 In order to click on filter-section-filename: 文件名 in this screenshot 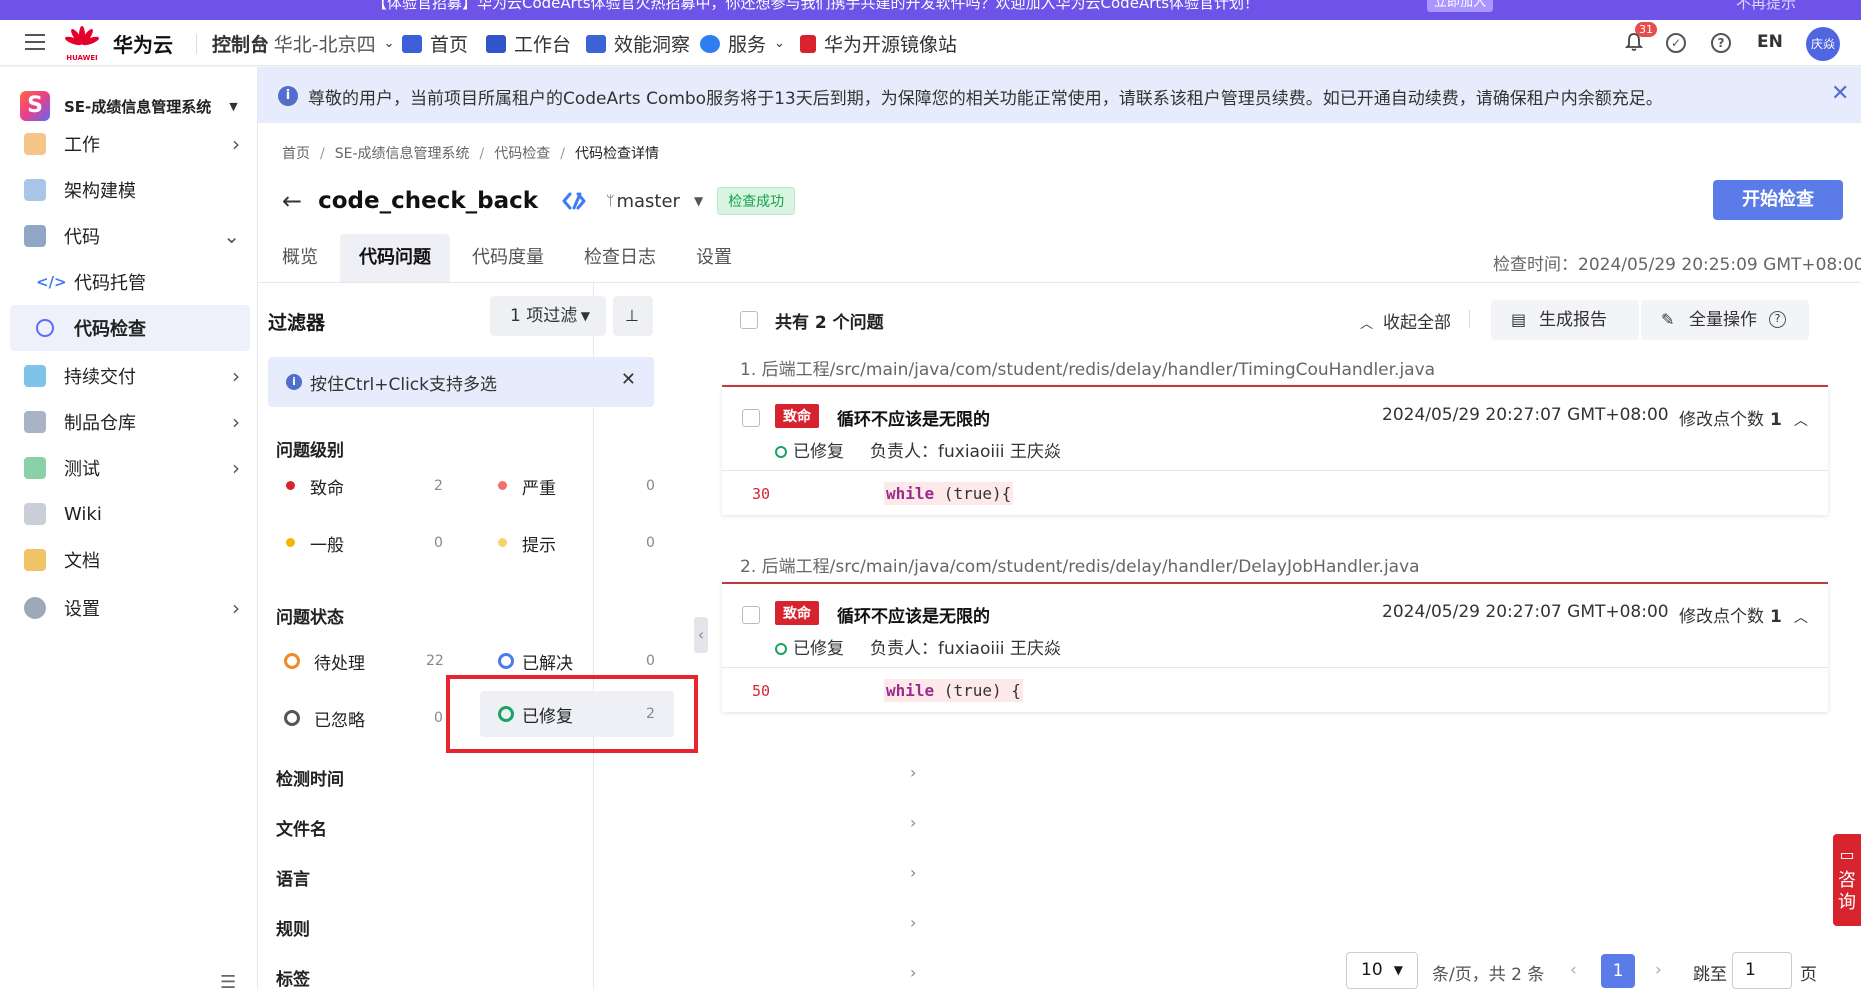, I will do `click(301, 827)`.